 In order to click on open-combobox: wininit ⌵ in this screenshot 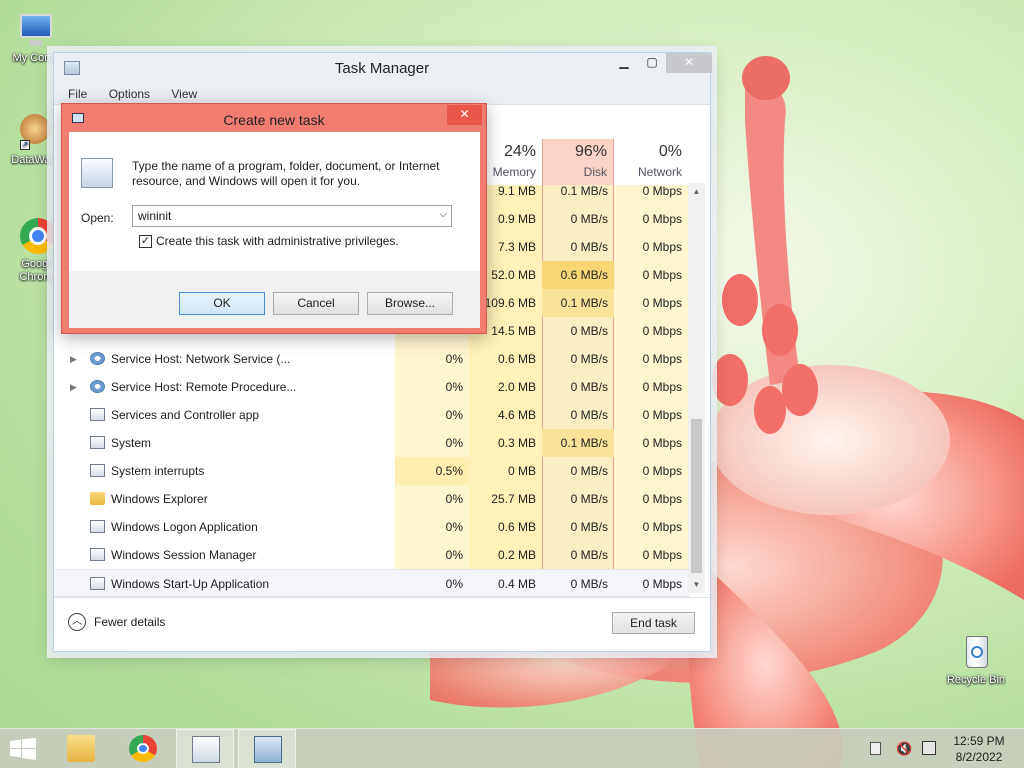, I will do `click(292, 216)`.